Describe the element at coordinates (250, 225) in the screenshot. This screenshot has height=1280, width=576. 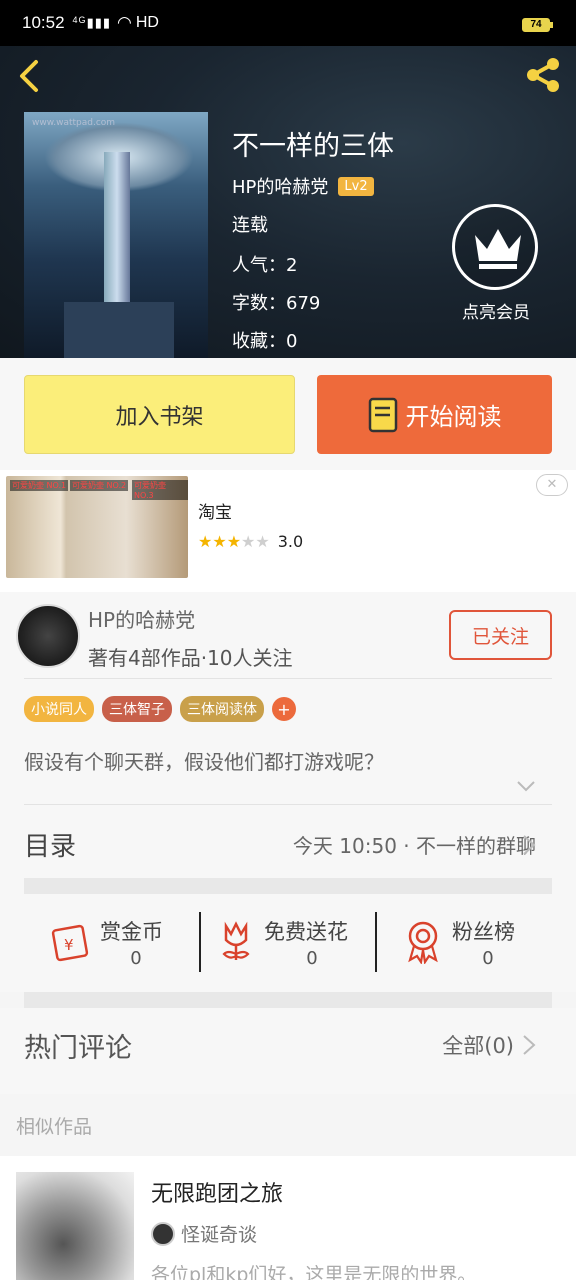
I see `book-state: 连载` at that location.